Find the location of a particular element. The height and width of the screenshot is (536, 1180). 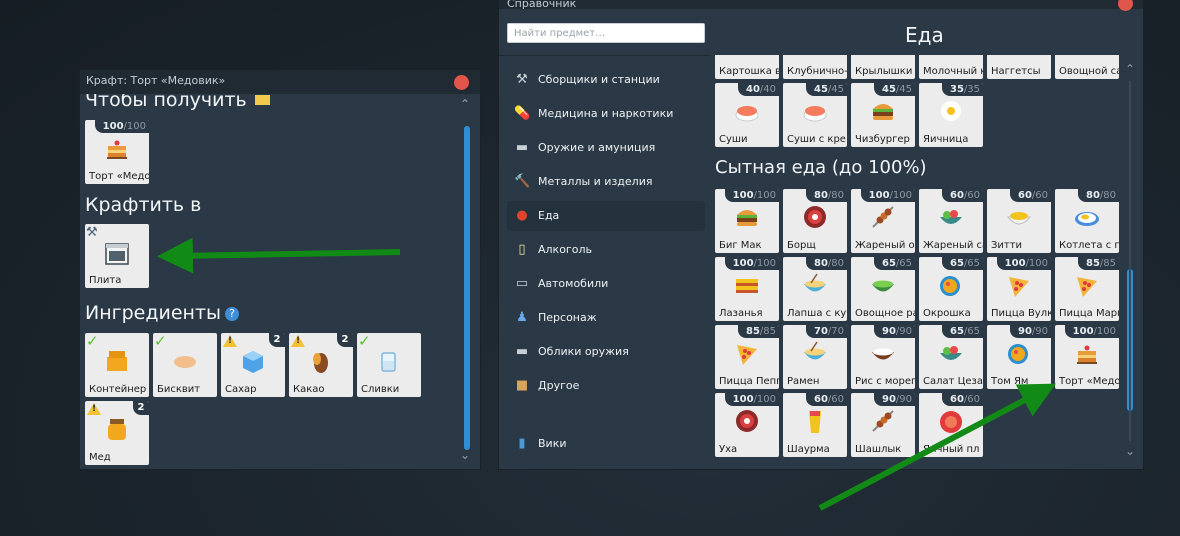

sidebar-item-6: ▯ Алкоголь is located at coordinates (606, 250).